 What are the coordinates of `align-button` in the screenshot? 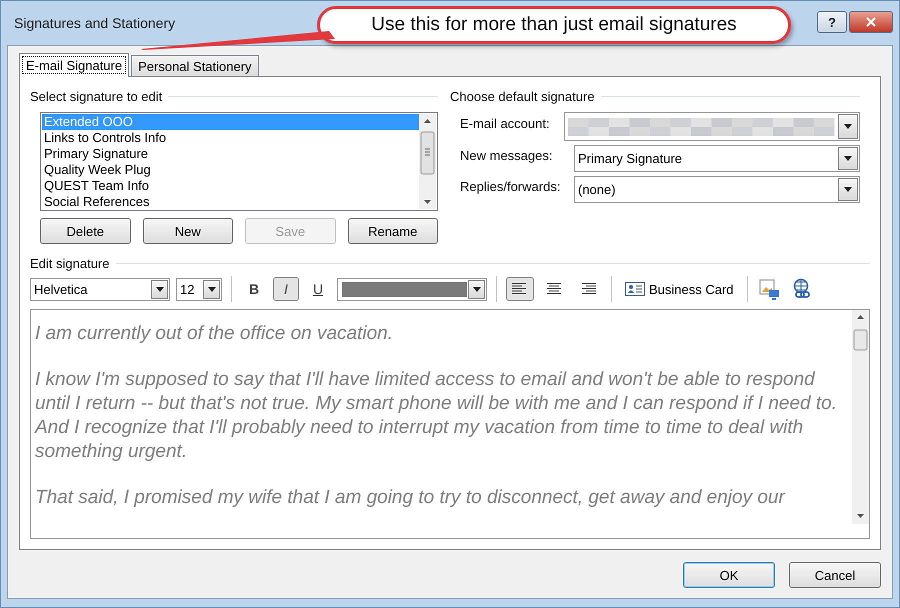 It's located at (520, 289).